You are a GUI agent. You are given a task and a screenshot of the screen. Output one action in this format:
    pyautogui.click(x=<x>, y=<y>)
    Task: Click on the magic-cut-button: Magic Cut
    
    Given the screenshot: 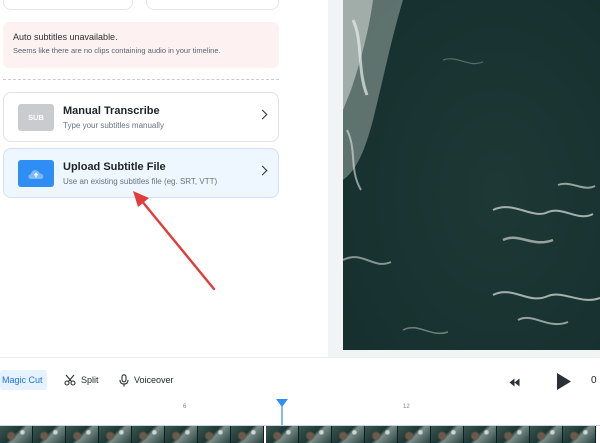 What is the action you would take?
    pyautogui.click(x=23, y=380)
    